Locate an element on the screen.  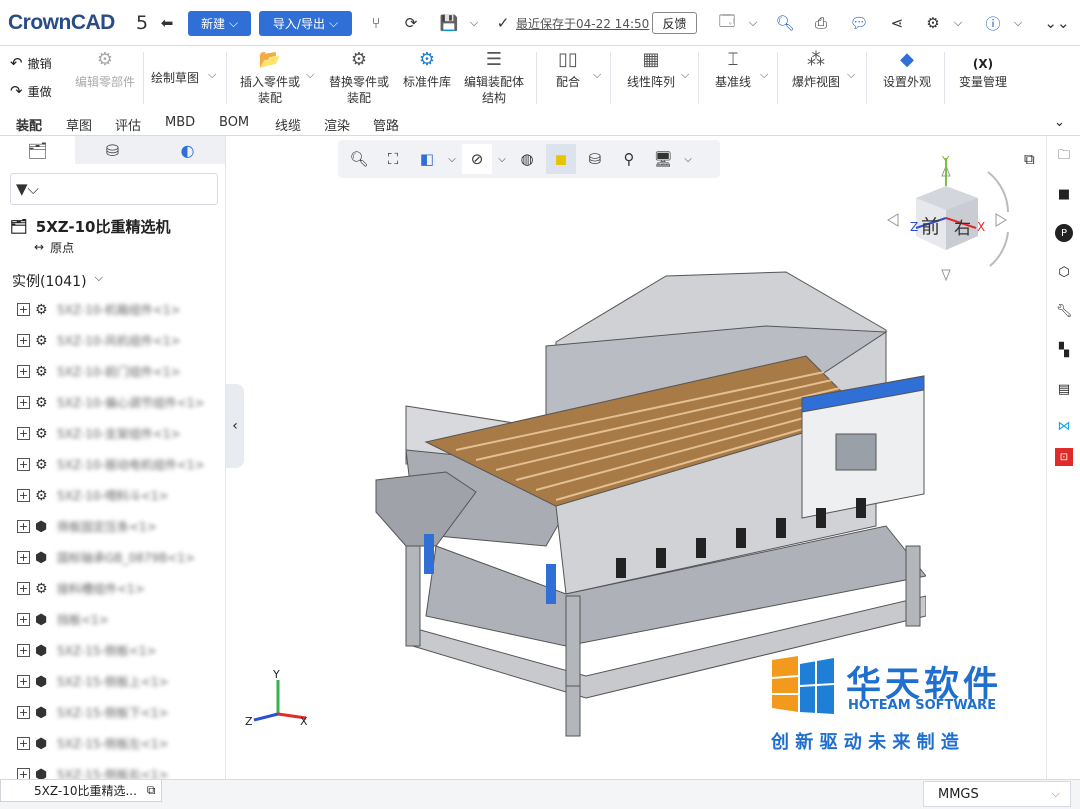
tab-sketch: 草图 is located at coordinates (79, 124).